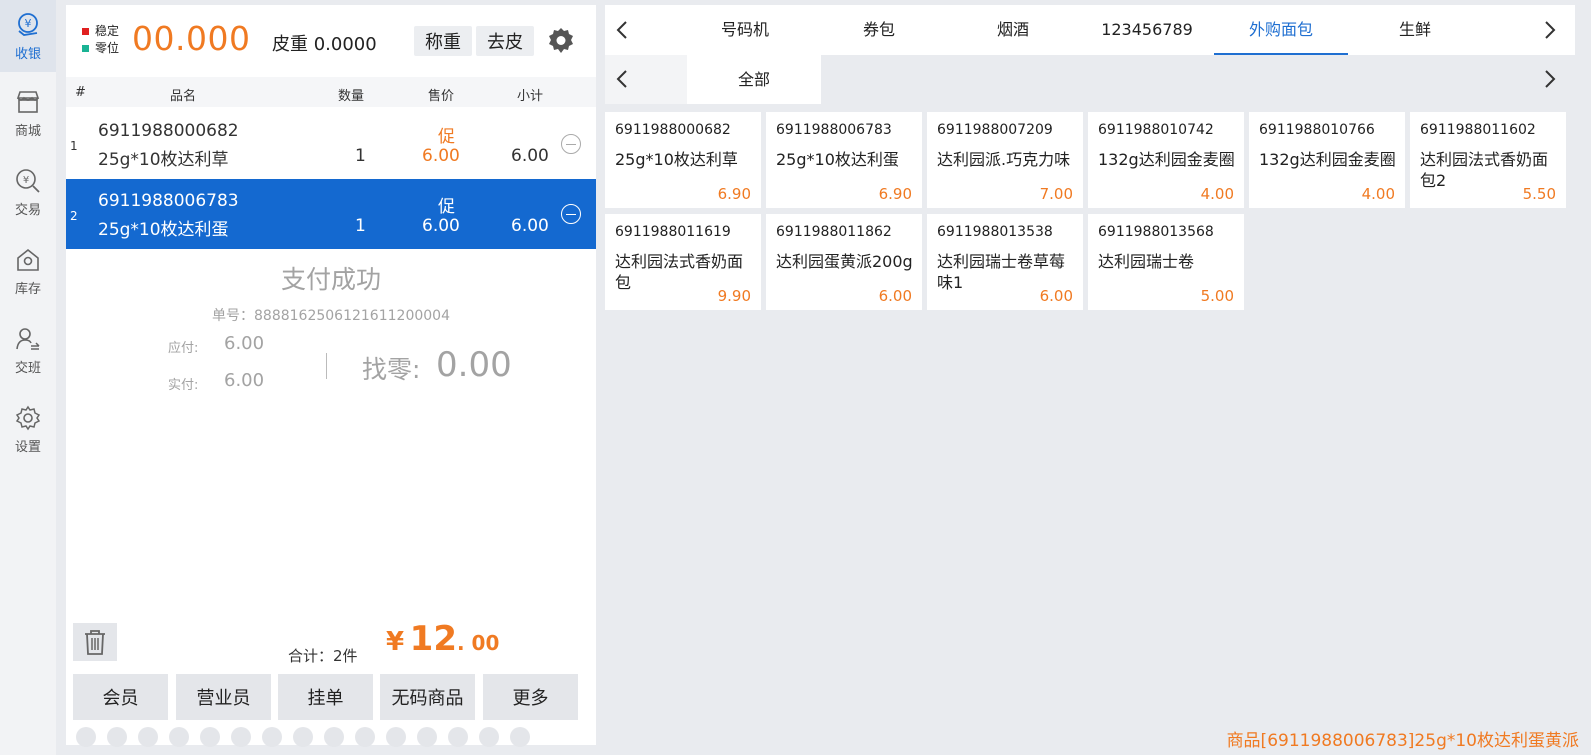  Describe the element at coordinates (561, 41) in the screenshot. I see `gear-icon` at that location.